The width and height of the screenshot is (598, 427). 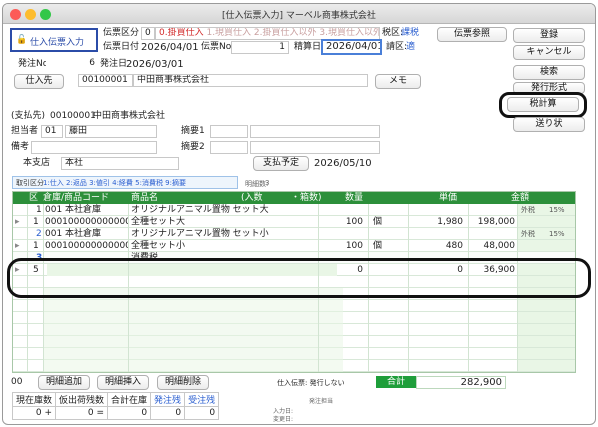 I want to click on grid-header: 区 倉庫/商品コード 商品名 (入数 ・箱数) 数量 単価 金額, so click(x=294, y=198).